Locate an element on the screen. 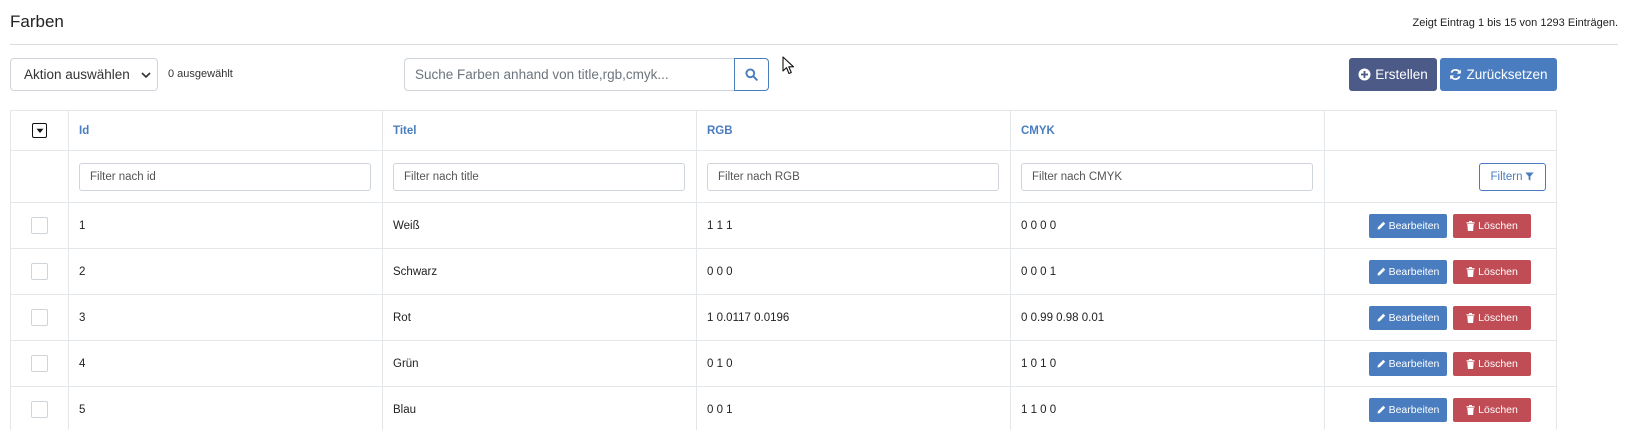 The image size is (1626, 430). cell-cmyk-value: 0 0 0 1 is located at coordinates (1039, 271).